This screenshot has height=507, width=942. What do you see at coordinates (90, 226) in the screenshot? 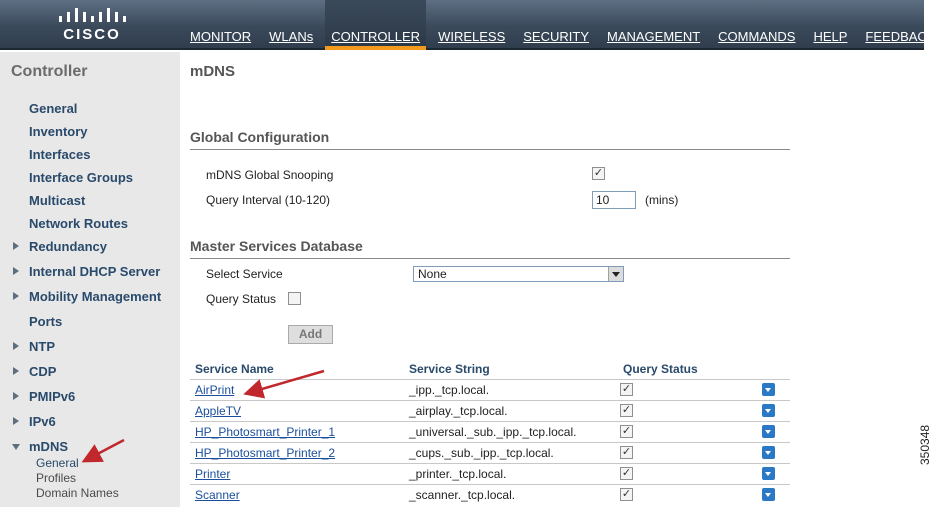
I see `sidebar-item-network-routes: Network Routes` at bounding box center [90, 226].